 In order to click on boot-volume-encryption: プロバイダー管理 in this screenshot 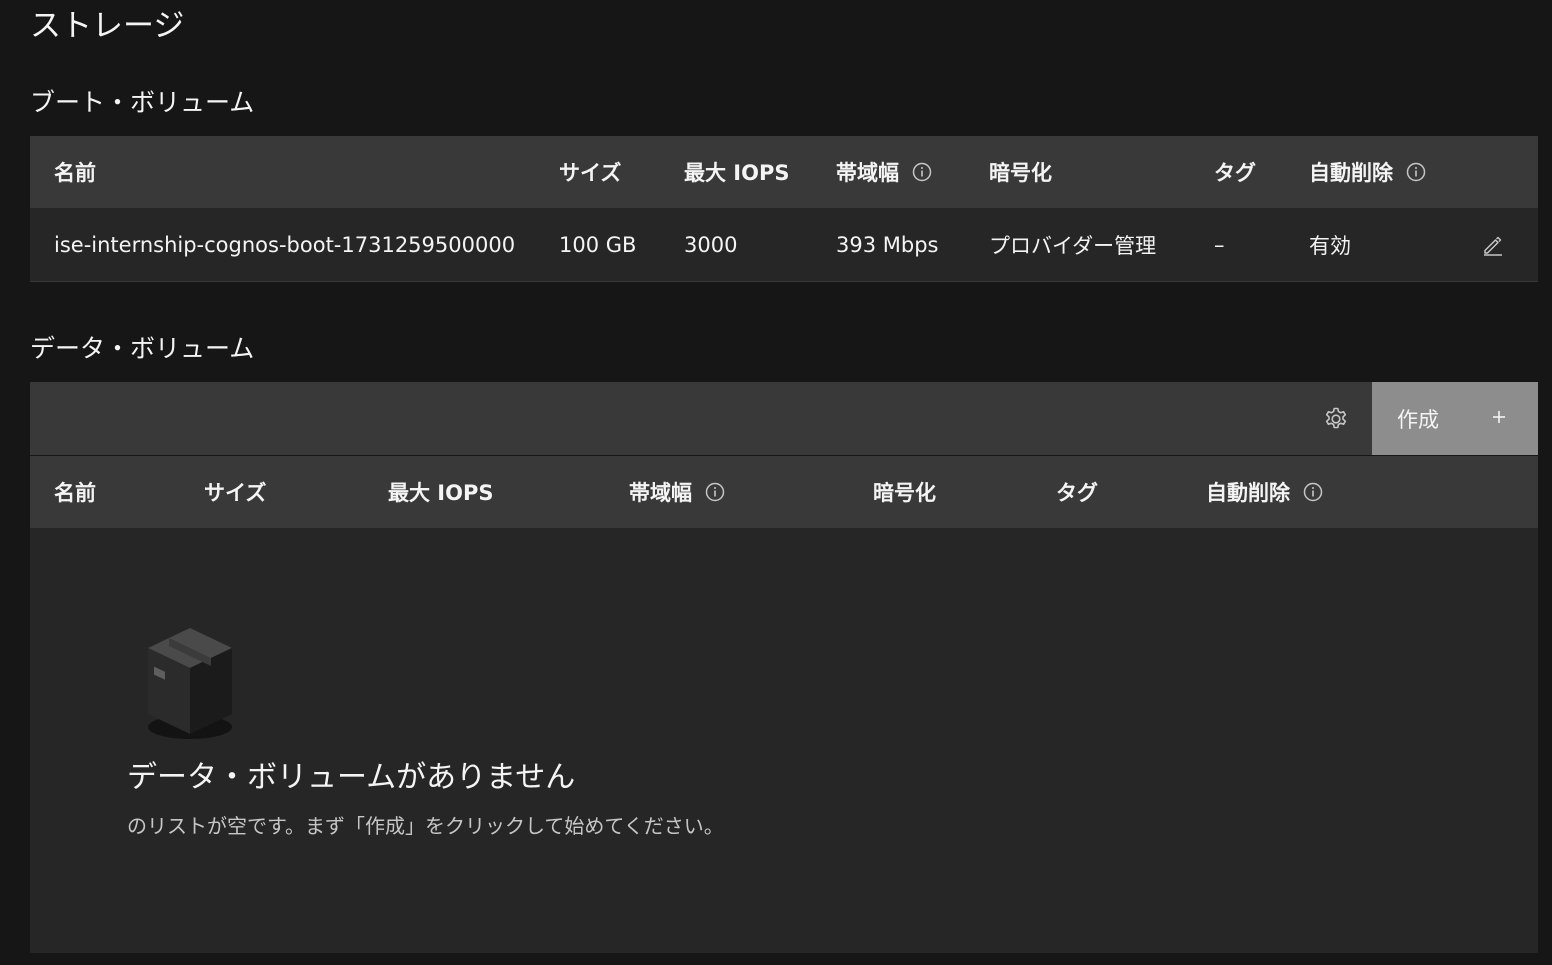, I will do `click(1073, 245)`.